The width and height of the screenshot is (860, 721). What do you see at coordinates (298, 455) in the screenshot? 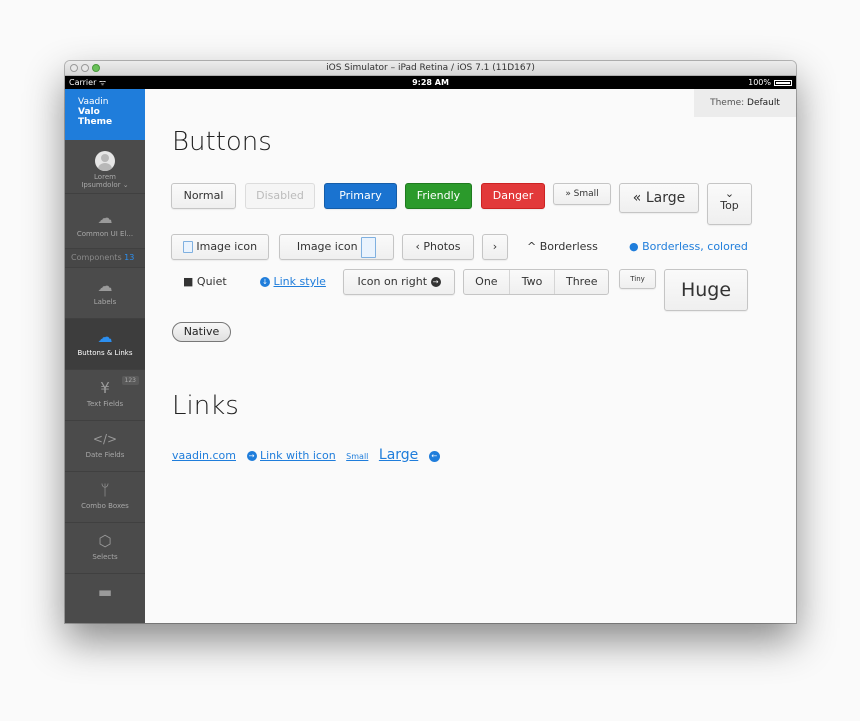
I see `link-with-icon-label: Link with icon` at bounding box center [298, 455].